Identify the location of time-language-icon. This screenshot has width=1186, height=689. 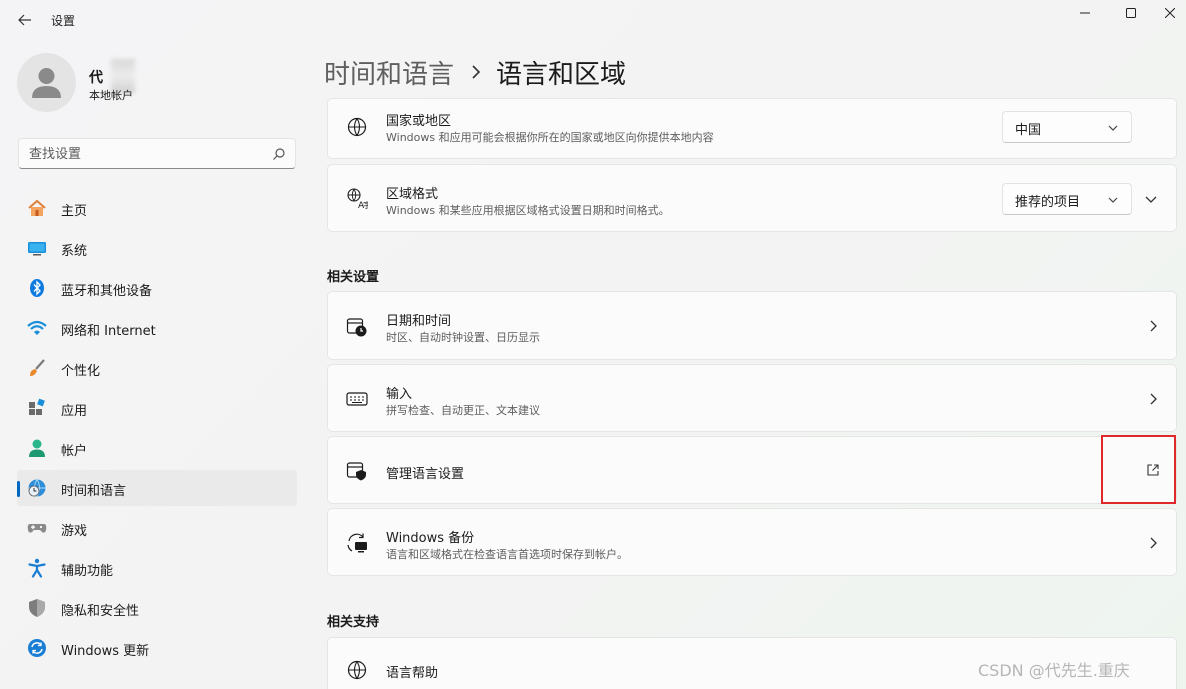
(37, 488).